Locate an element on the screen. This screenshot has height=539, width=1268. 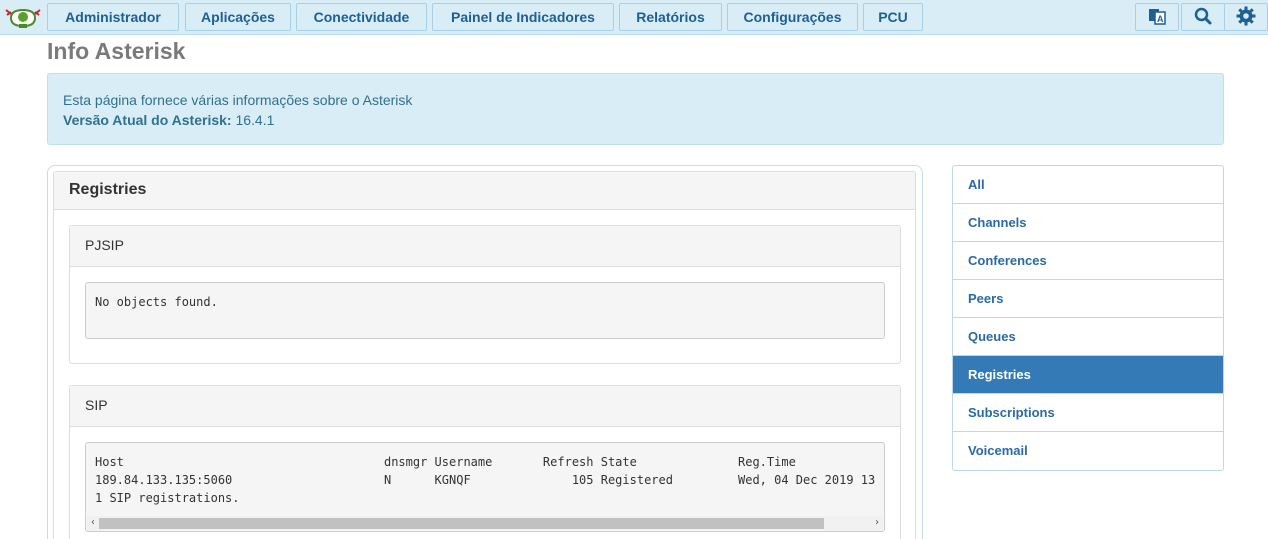
language-button: A is located at coordinates (1157, 17).